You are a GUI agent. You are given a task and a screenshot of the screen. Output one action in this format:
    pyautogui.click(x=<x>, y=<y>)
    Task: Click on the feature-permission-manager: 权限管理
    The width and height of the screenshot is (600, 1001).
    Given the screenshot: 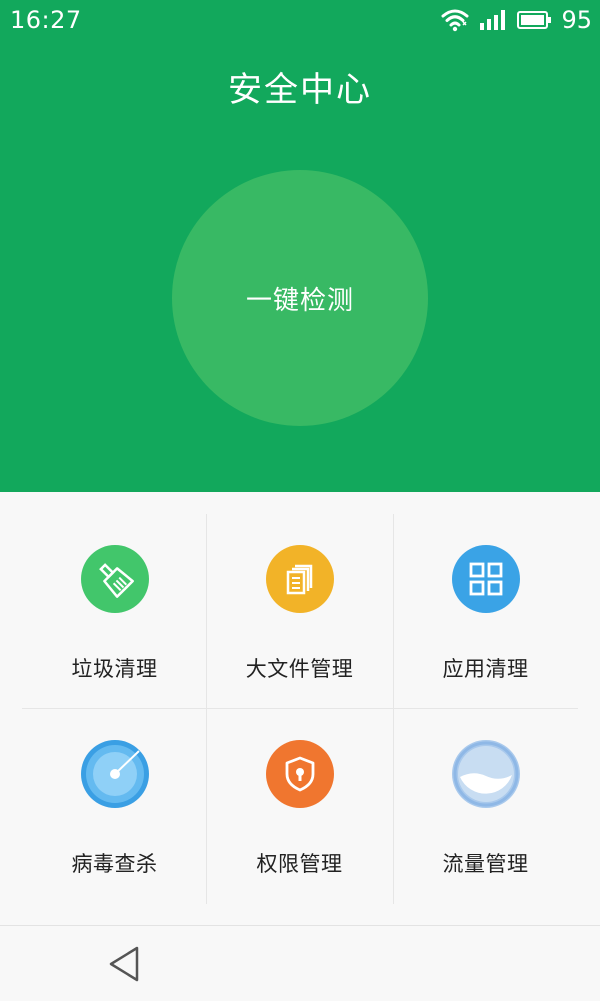 What is the action you would take?
    pyautogui.click(x=299, y=806)
    